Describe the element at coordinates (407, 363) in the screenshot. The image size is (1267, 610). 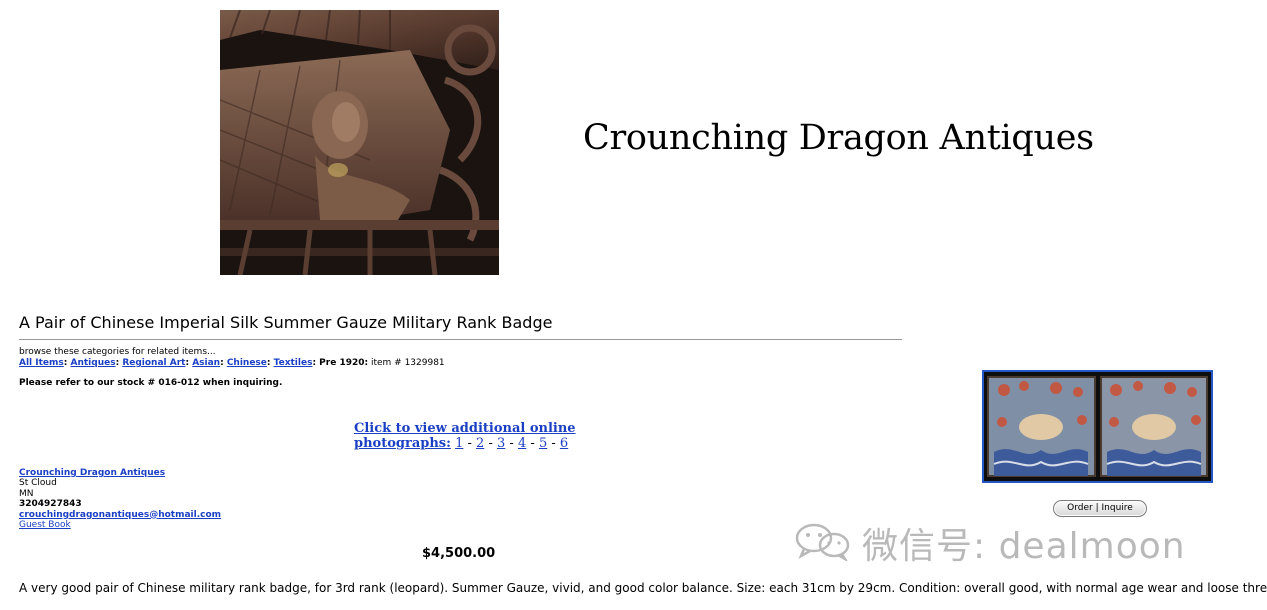
I see `item-number: item # 1329981` at that location.